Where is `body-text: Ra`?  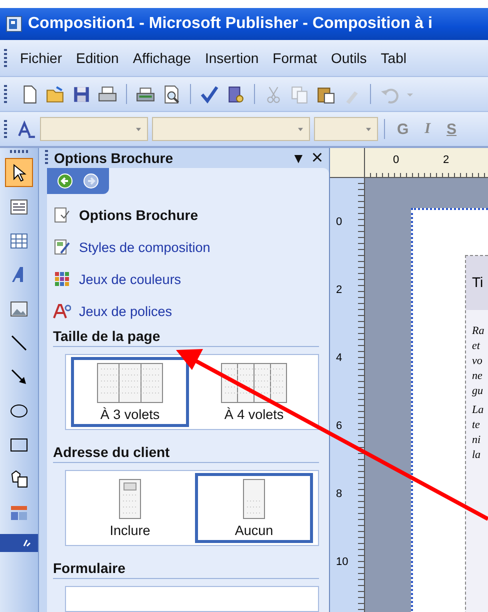 body-text: Ra is located at coordinates (479, 331).